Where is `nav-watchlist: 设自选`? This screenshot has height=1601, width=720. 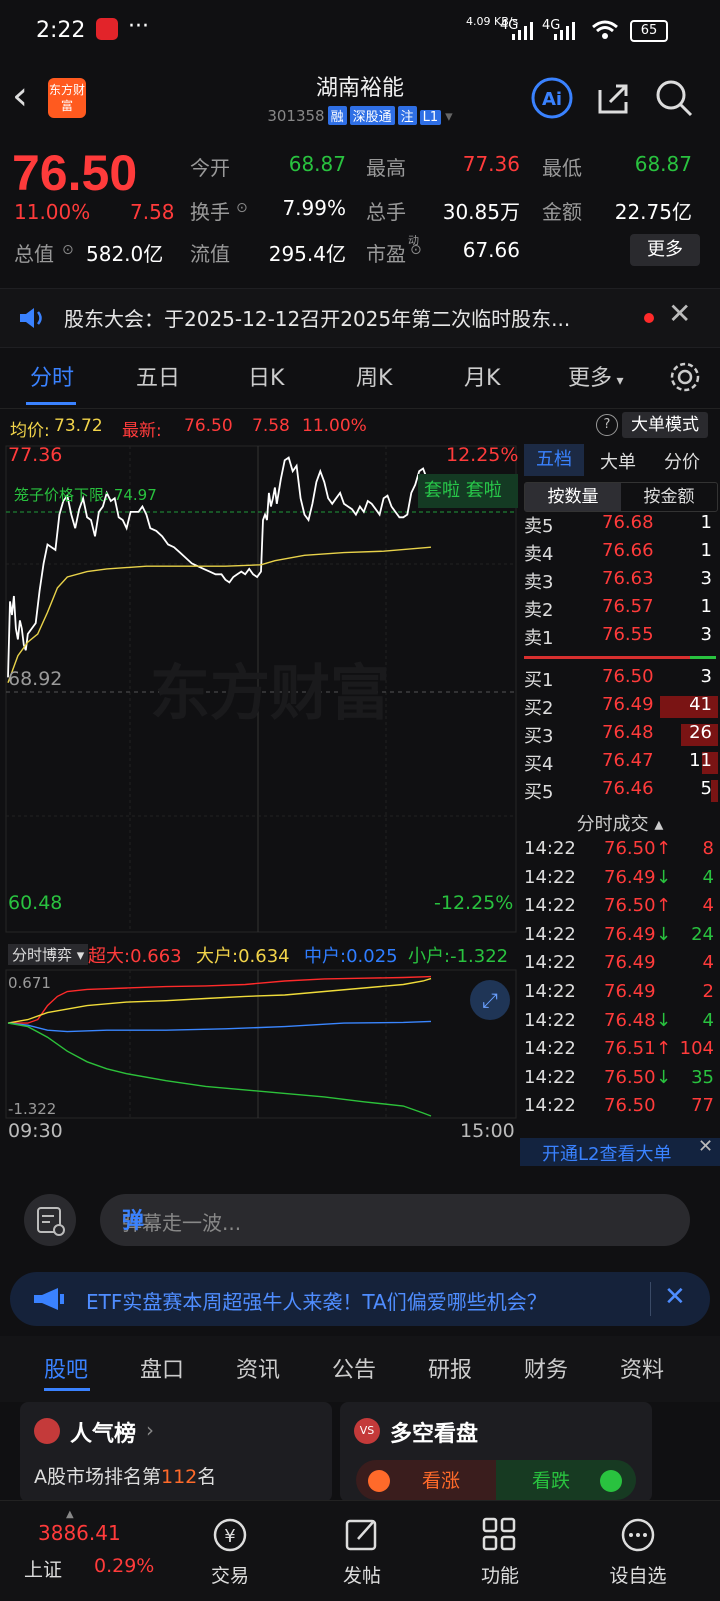
nav-watchlist: 设自选 is located at coordinates (638, 1551).